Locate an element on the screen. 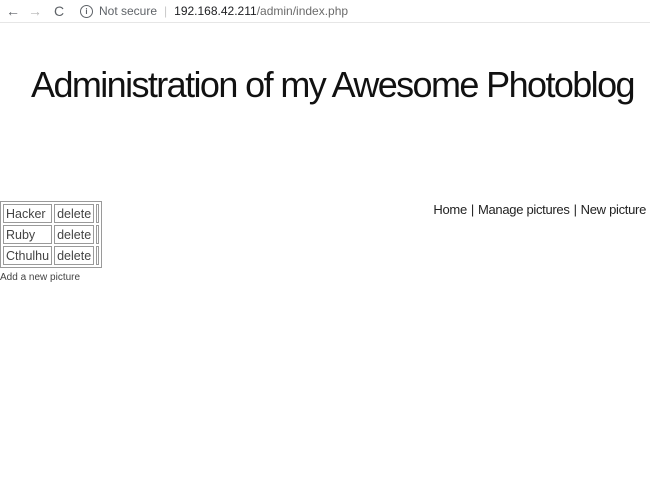  table-row: Cthulhu delete is located at coordinates (51, 255).